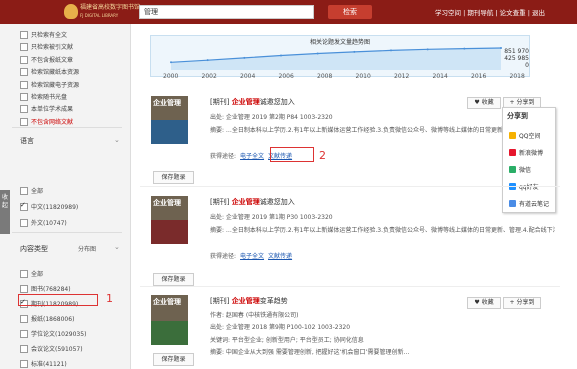  I want to click on share-qzone: QQ空间, so click(524, 135).